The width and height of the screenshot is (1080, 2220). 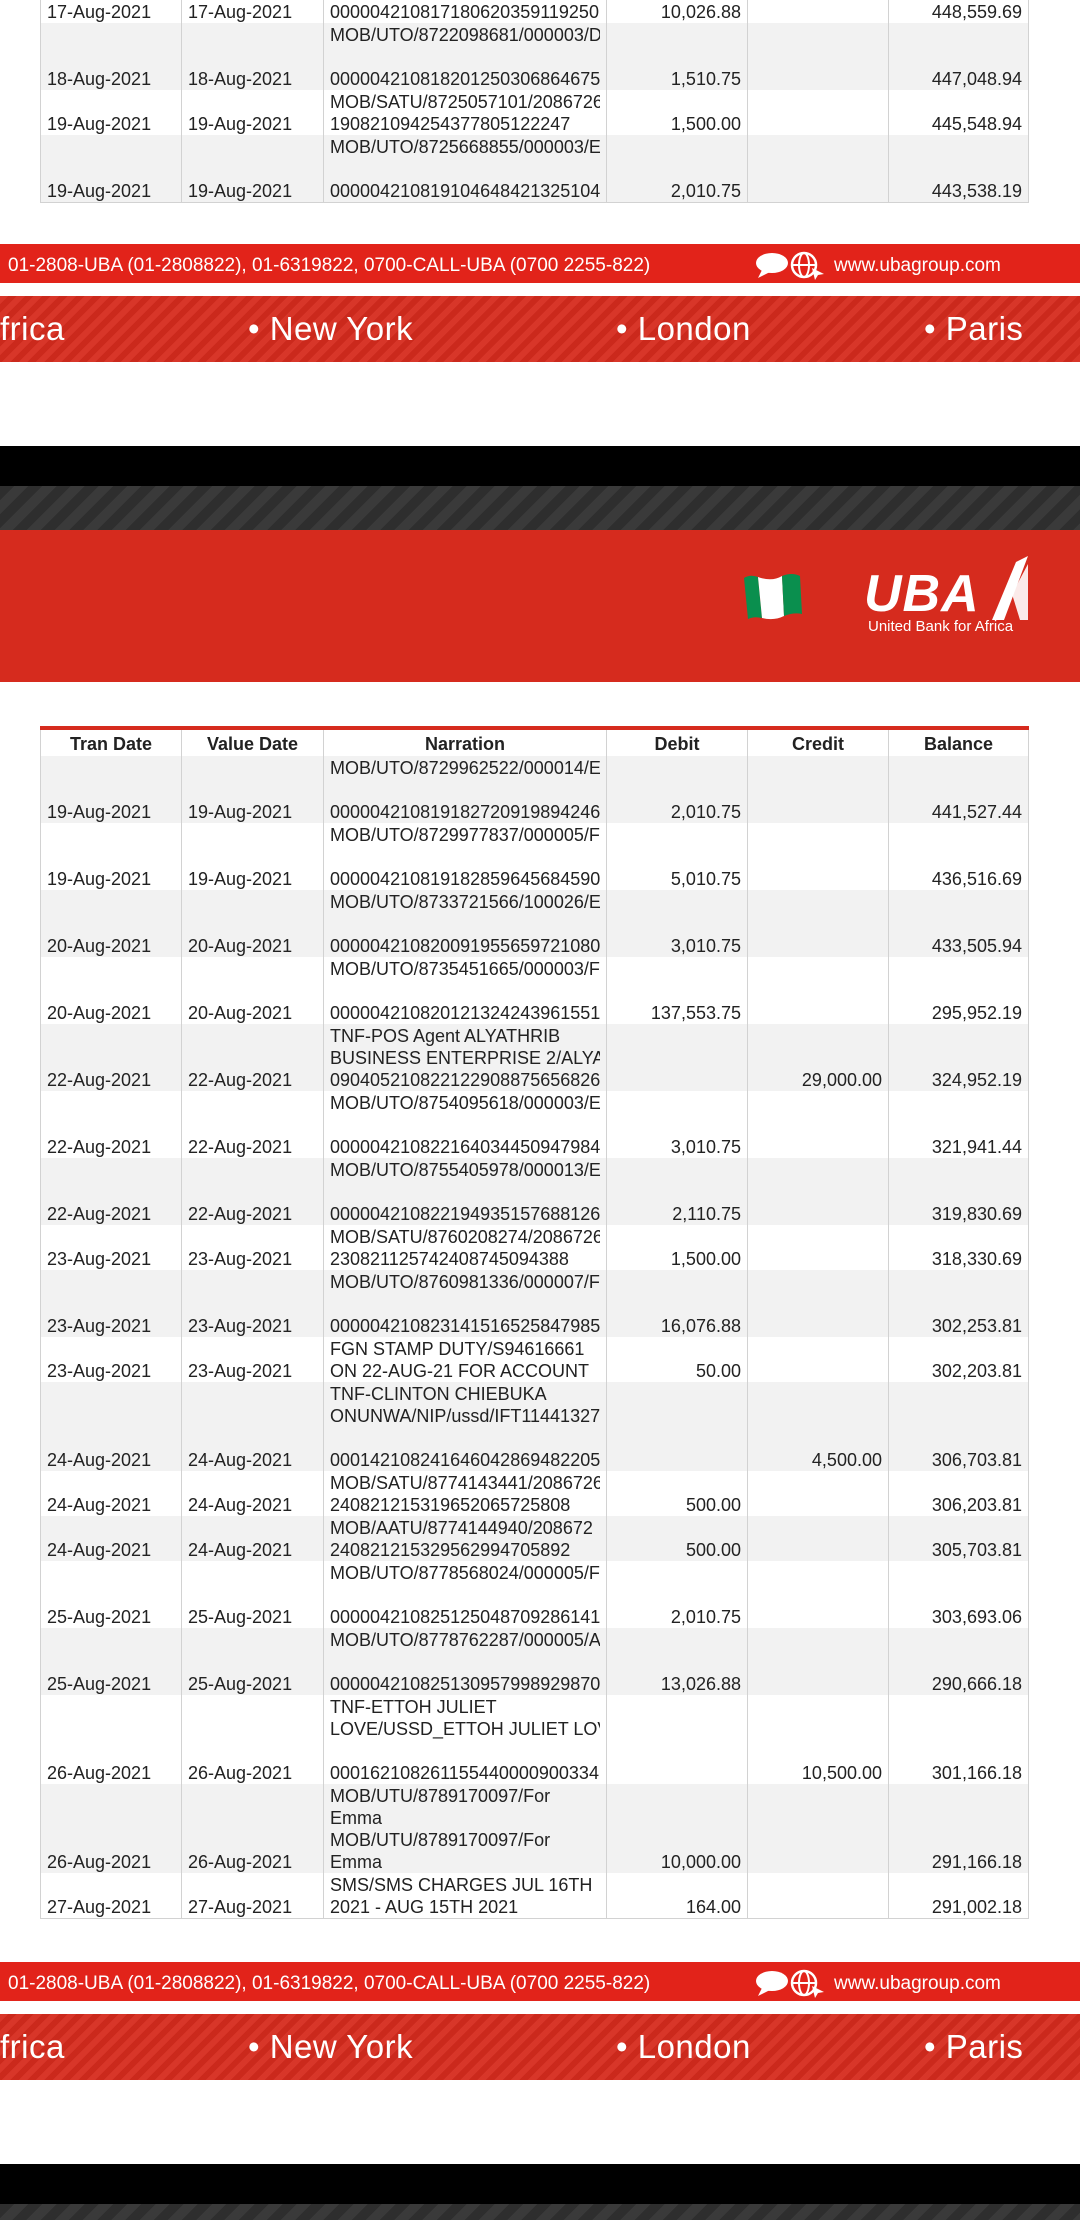 What do you see at coordinates (445, 1036) in the screenshot?
I see `narration-line: TNF-POS Agent ALYATHRIB` at bounding box center [445, 1036].